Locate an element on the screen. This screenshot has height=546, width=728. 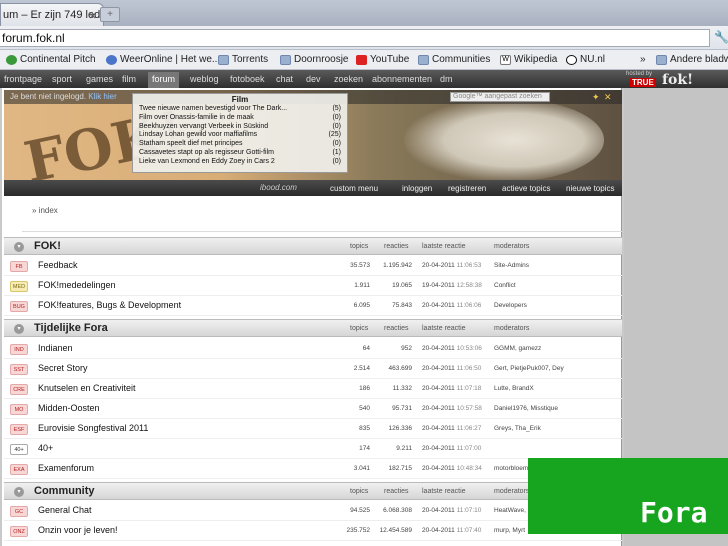
bookmarks-overflow-chevron: » is located at coordinates (643, 59).